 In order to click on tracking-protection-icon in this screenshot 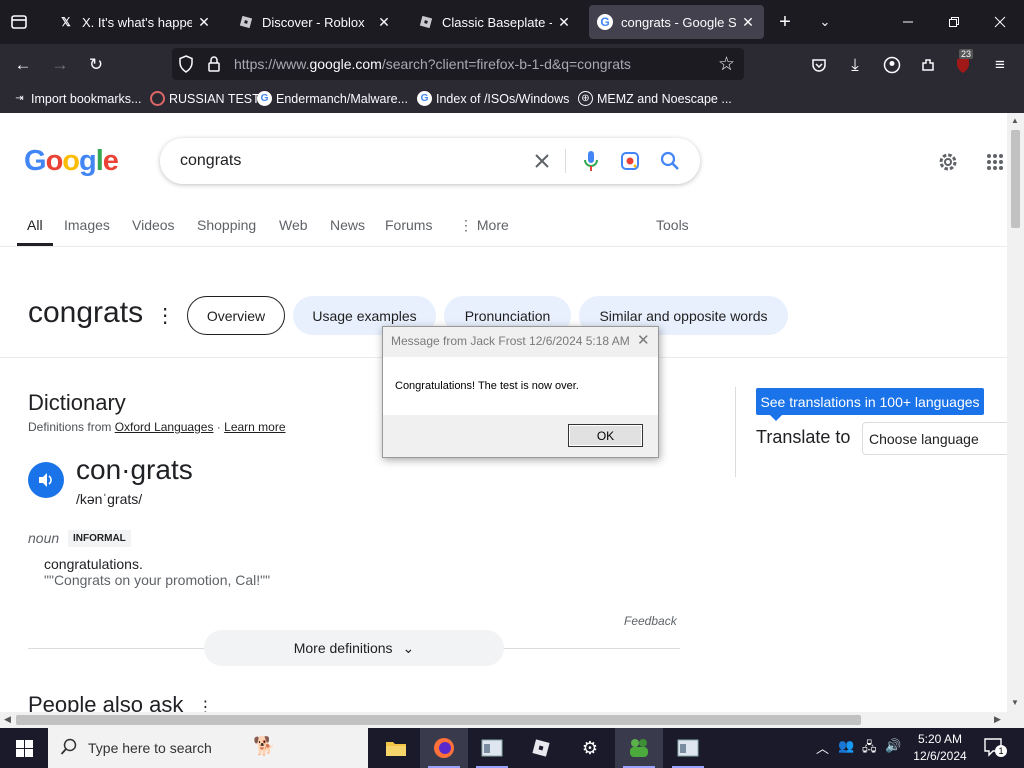, I will do `click(186, 66)`.